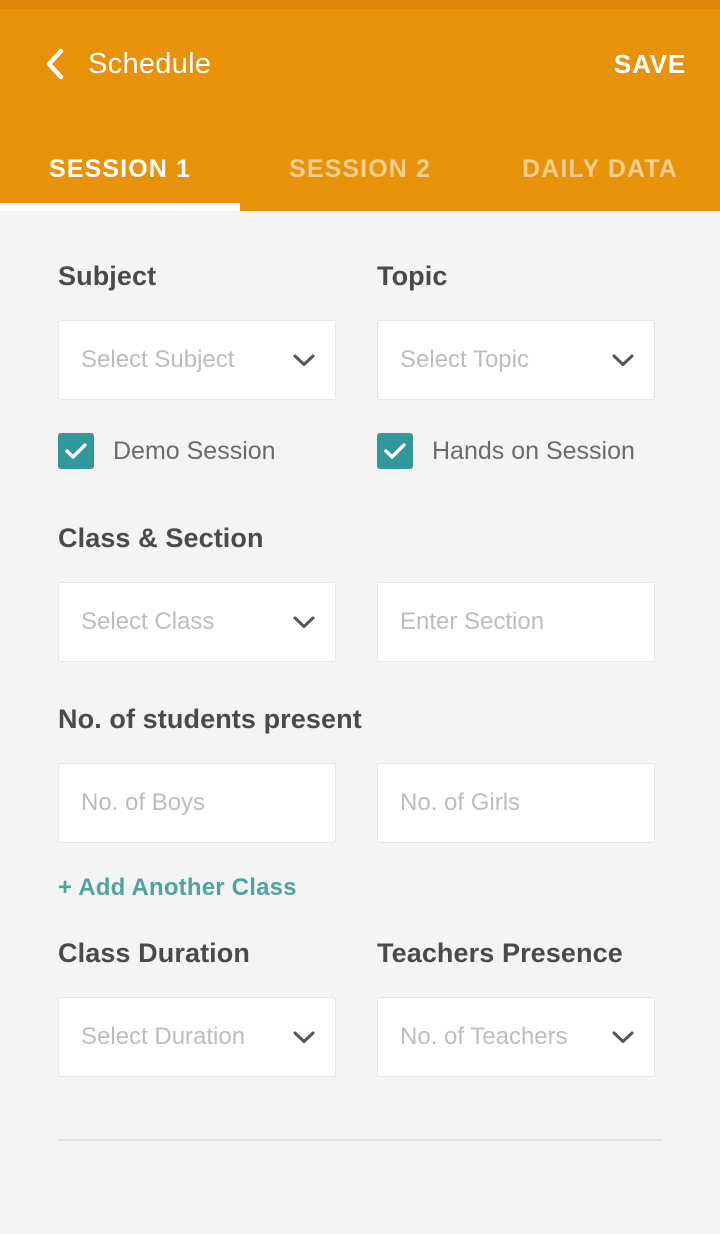  What do you see at coordinates (148, 621) in the screenshot?
I see `class-select-placeholder: Select Class` at bounding box center [148, 621].